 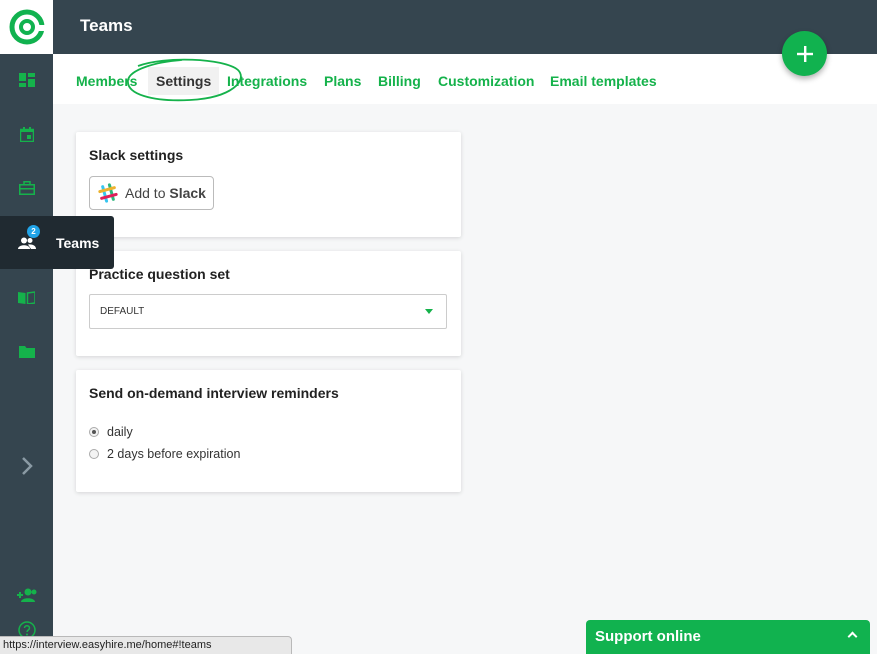 What do you see at coordinates (268, 311) in the screenshot?
I see `question-set-select: DEFAULT` at bounding box center [268, 311].